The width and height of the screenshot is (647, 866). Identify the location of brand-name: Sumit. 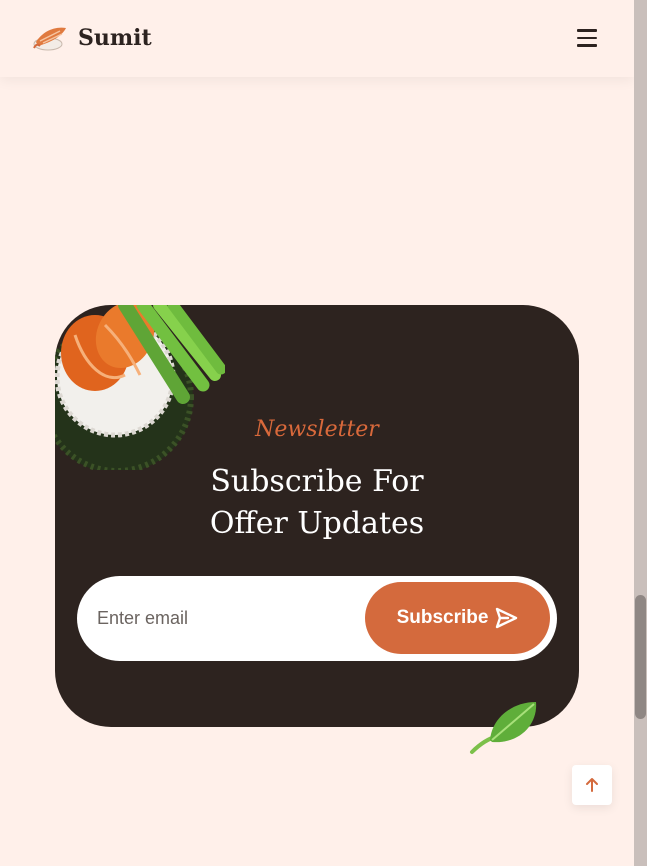
(115, 38).